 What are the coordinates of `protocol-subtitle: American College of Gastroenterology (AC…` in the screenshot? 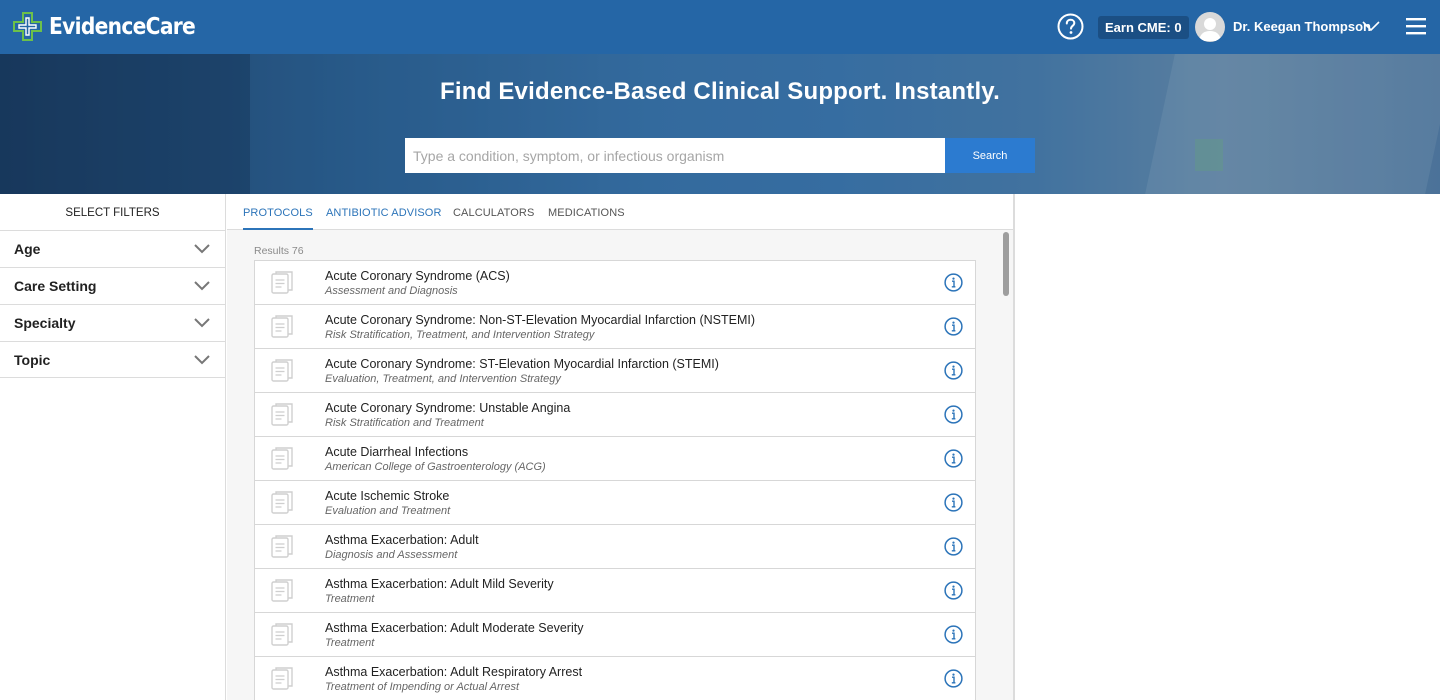 It's located at (435, 467).